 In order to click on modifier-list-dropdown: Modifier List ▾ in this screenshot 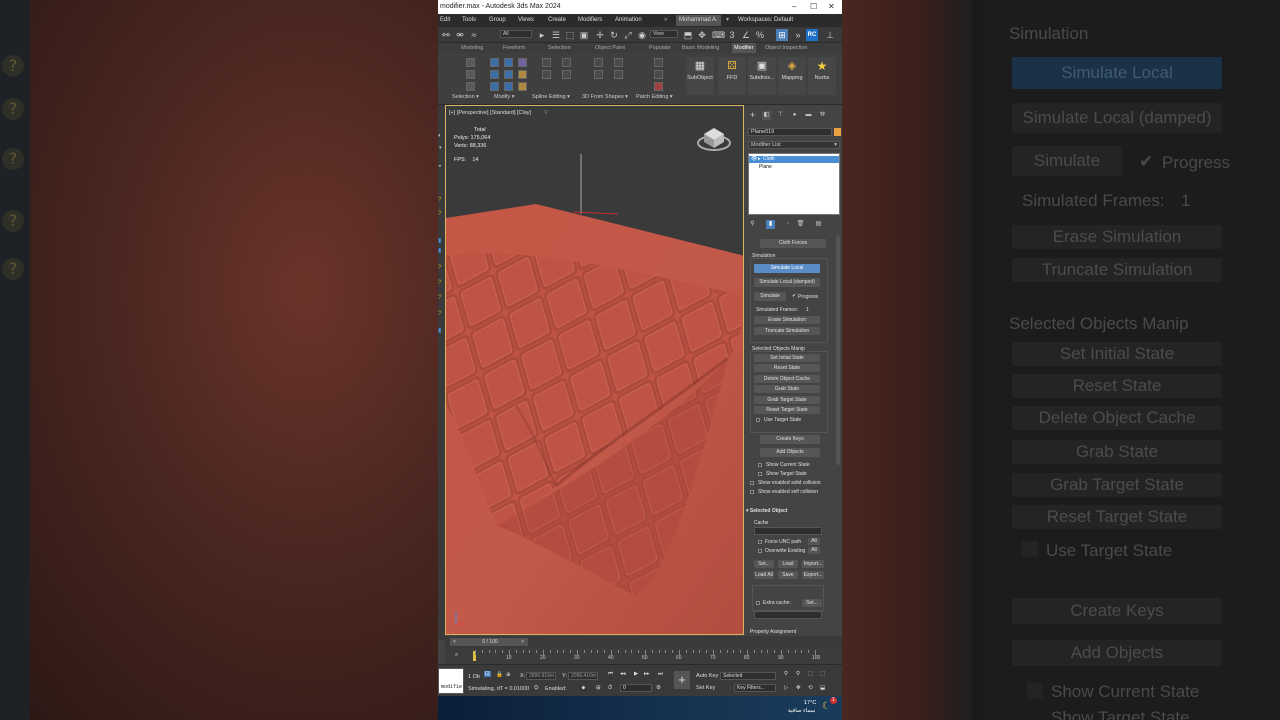, I will do `click(794, 145)`.